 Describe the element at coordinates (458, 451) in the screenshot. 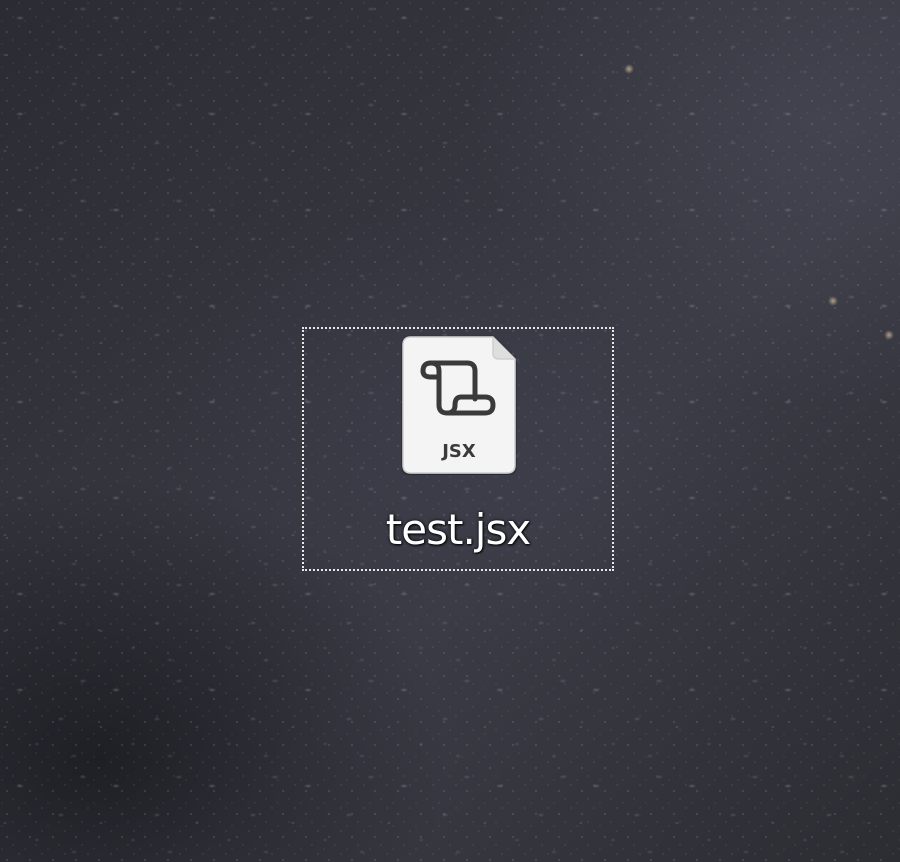

I see `file-badge: JSX` at that location.